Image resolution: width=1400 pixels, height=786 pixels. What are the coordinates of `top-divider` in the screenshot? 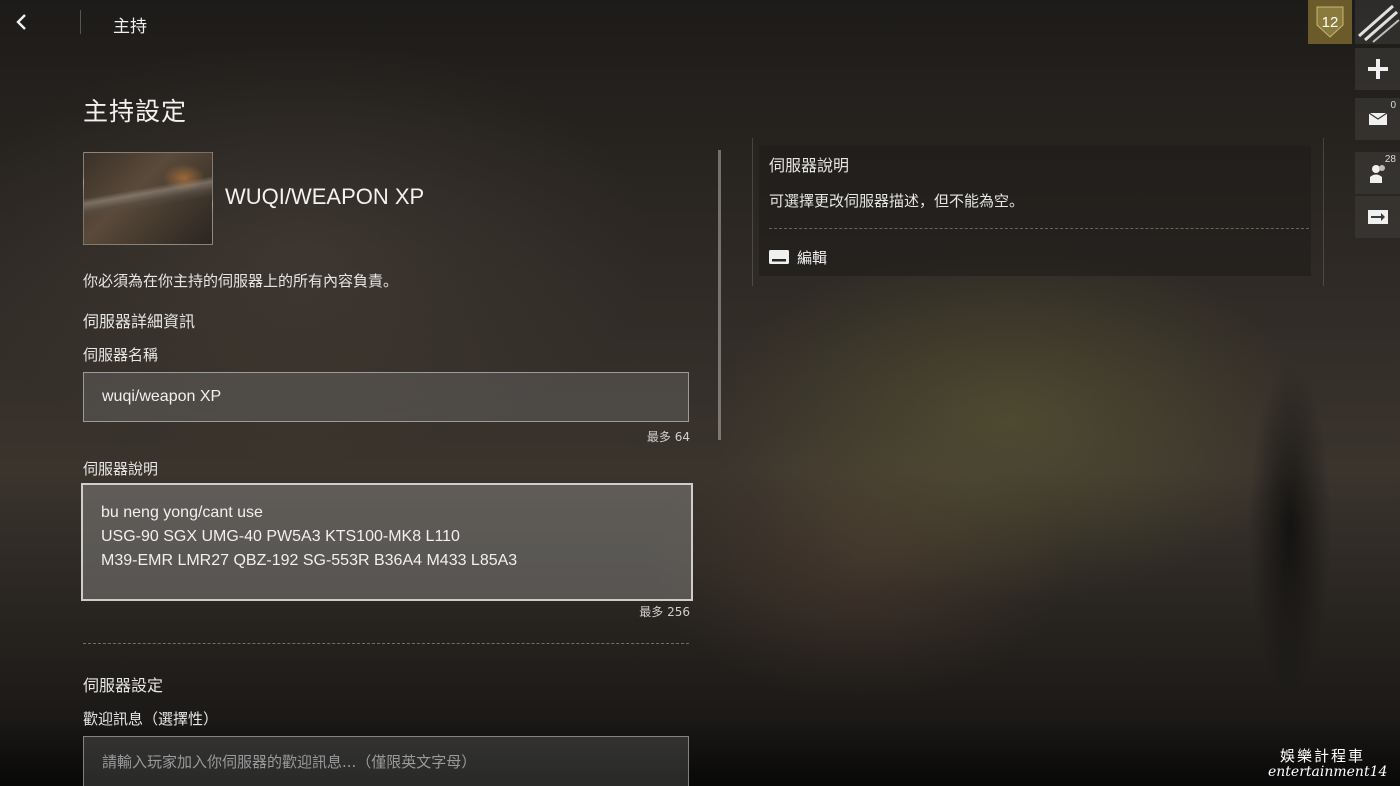 It's located at (80, 22).